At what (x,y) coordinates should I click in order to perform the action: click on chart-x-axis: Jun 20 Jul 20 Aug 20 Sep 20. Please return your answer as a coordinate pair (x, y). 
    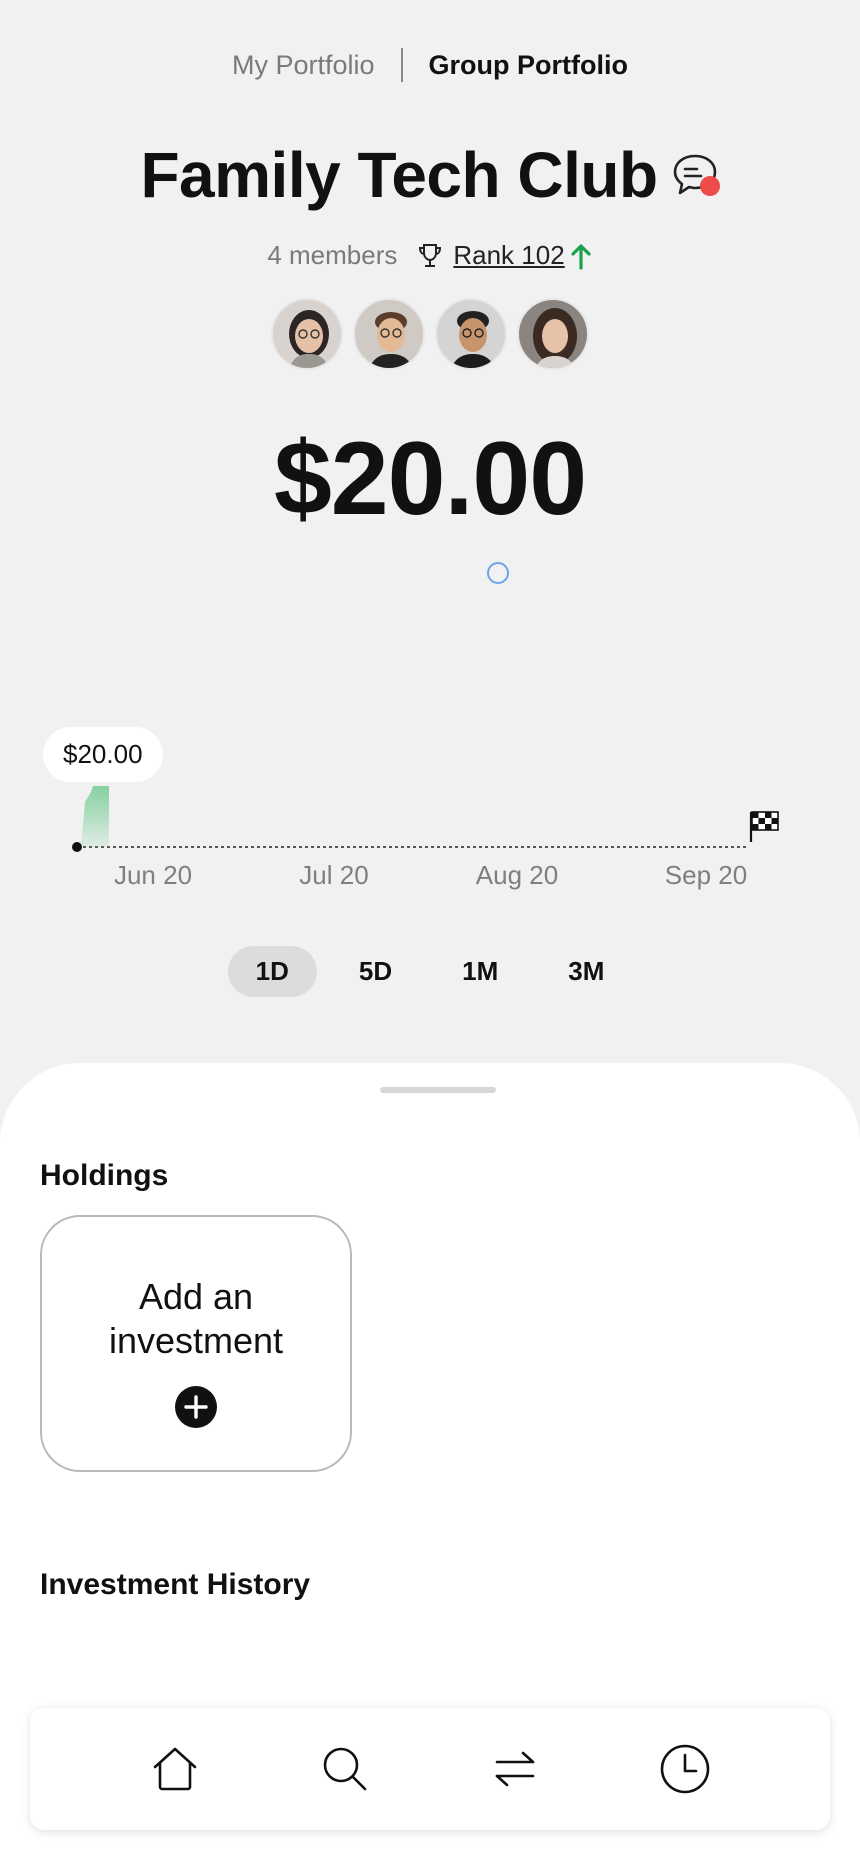
    Looking at the image, I should click on (430, 877).